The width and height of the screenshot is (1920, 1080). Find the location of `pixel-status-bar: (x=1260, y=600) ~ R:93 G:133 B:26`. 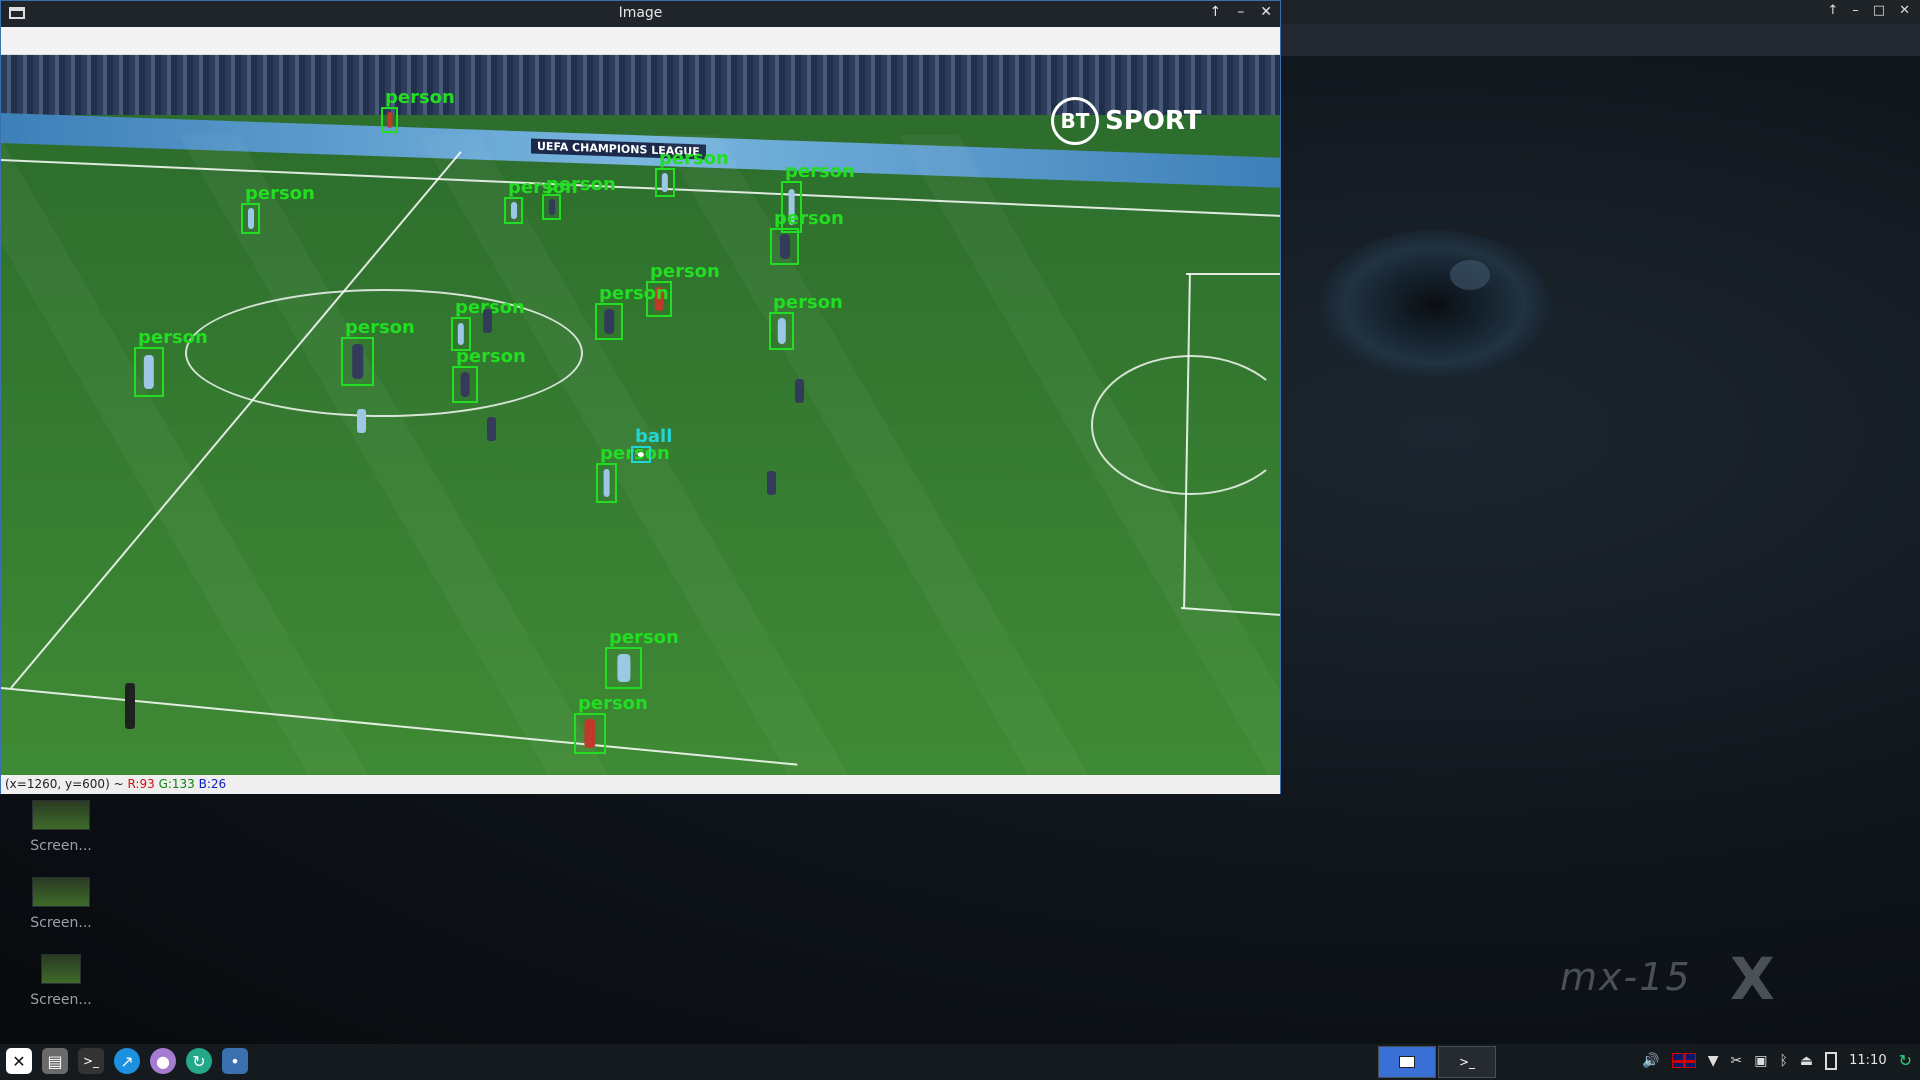

pixel-status-bar: (x=1260, y=600) ~ R:93 G:133 B:26 is located at coordinates (640, 784).